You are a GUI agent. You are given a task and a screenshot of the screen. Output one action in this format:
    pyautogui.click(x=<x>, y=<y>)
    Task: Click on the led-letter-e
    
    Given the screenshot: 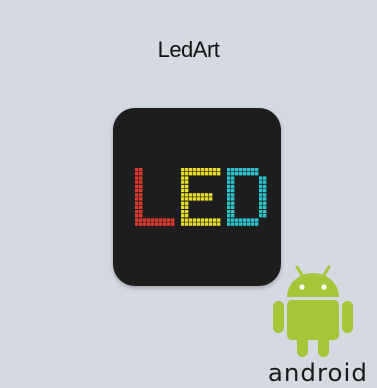 What is the action you would take?
    pyautogui.click(x=201, y=197)
    